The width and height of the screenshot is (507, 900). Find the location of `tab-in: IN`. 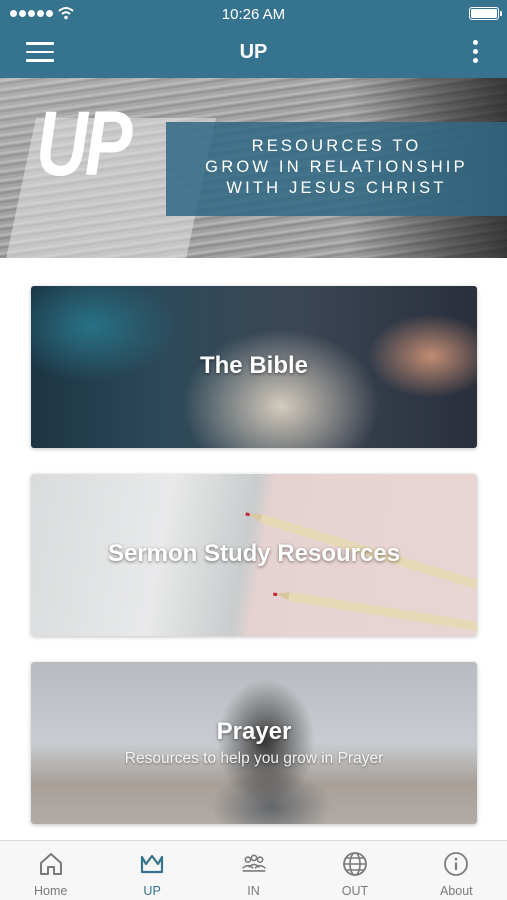

tab-in: IN is located at coordinates (253, 870).